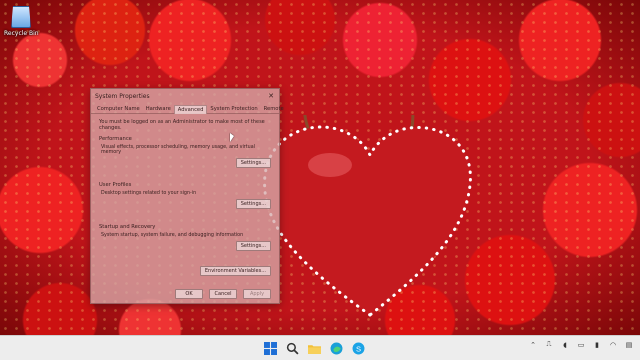  I want to click on skype-icon: S, so click(358, 348).